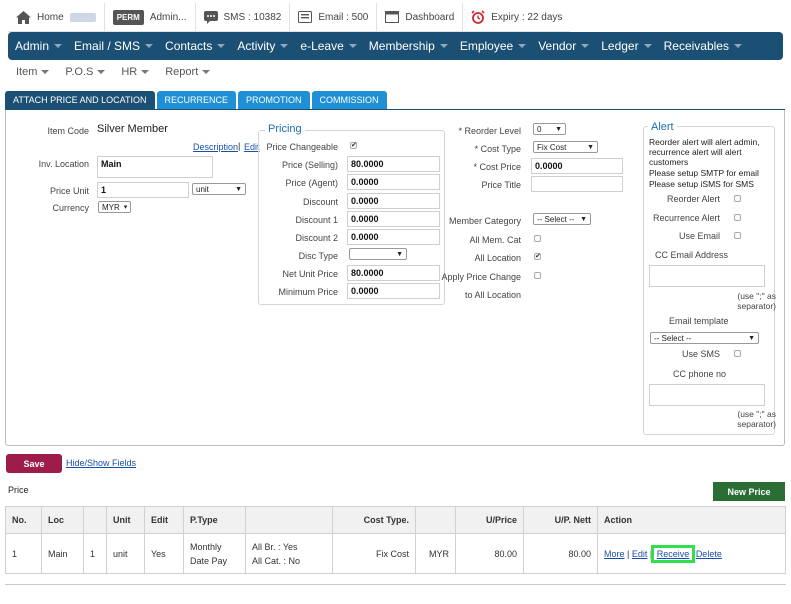 The width and height of the screenshot is (791, 604). I want to click on dashboard-link: Dashboard, so click(420, 17).